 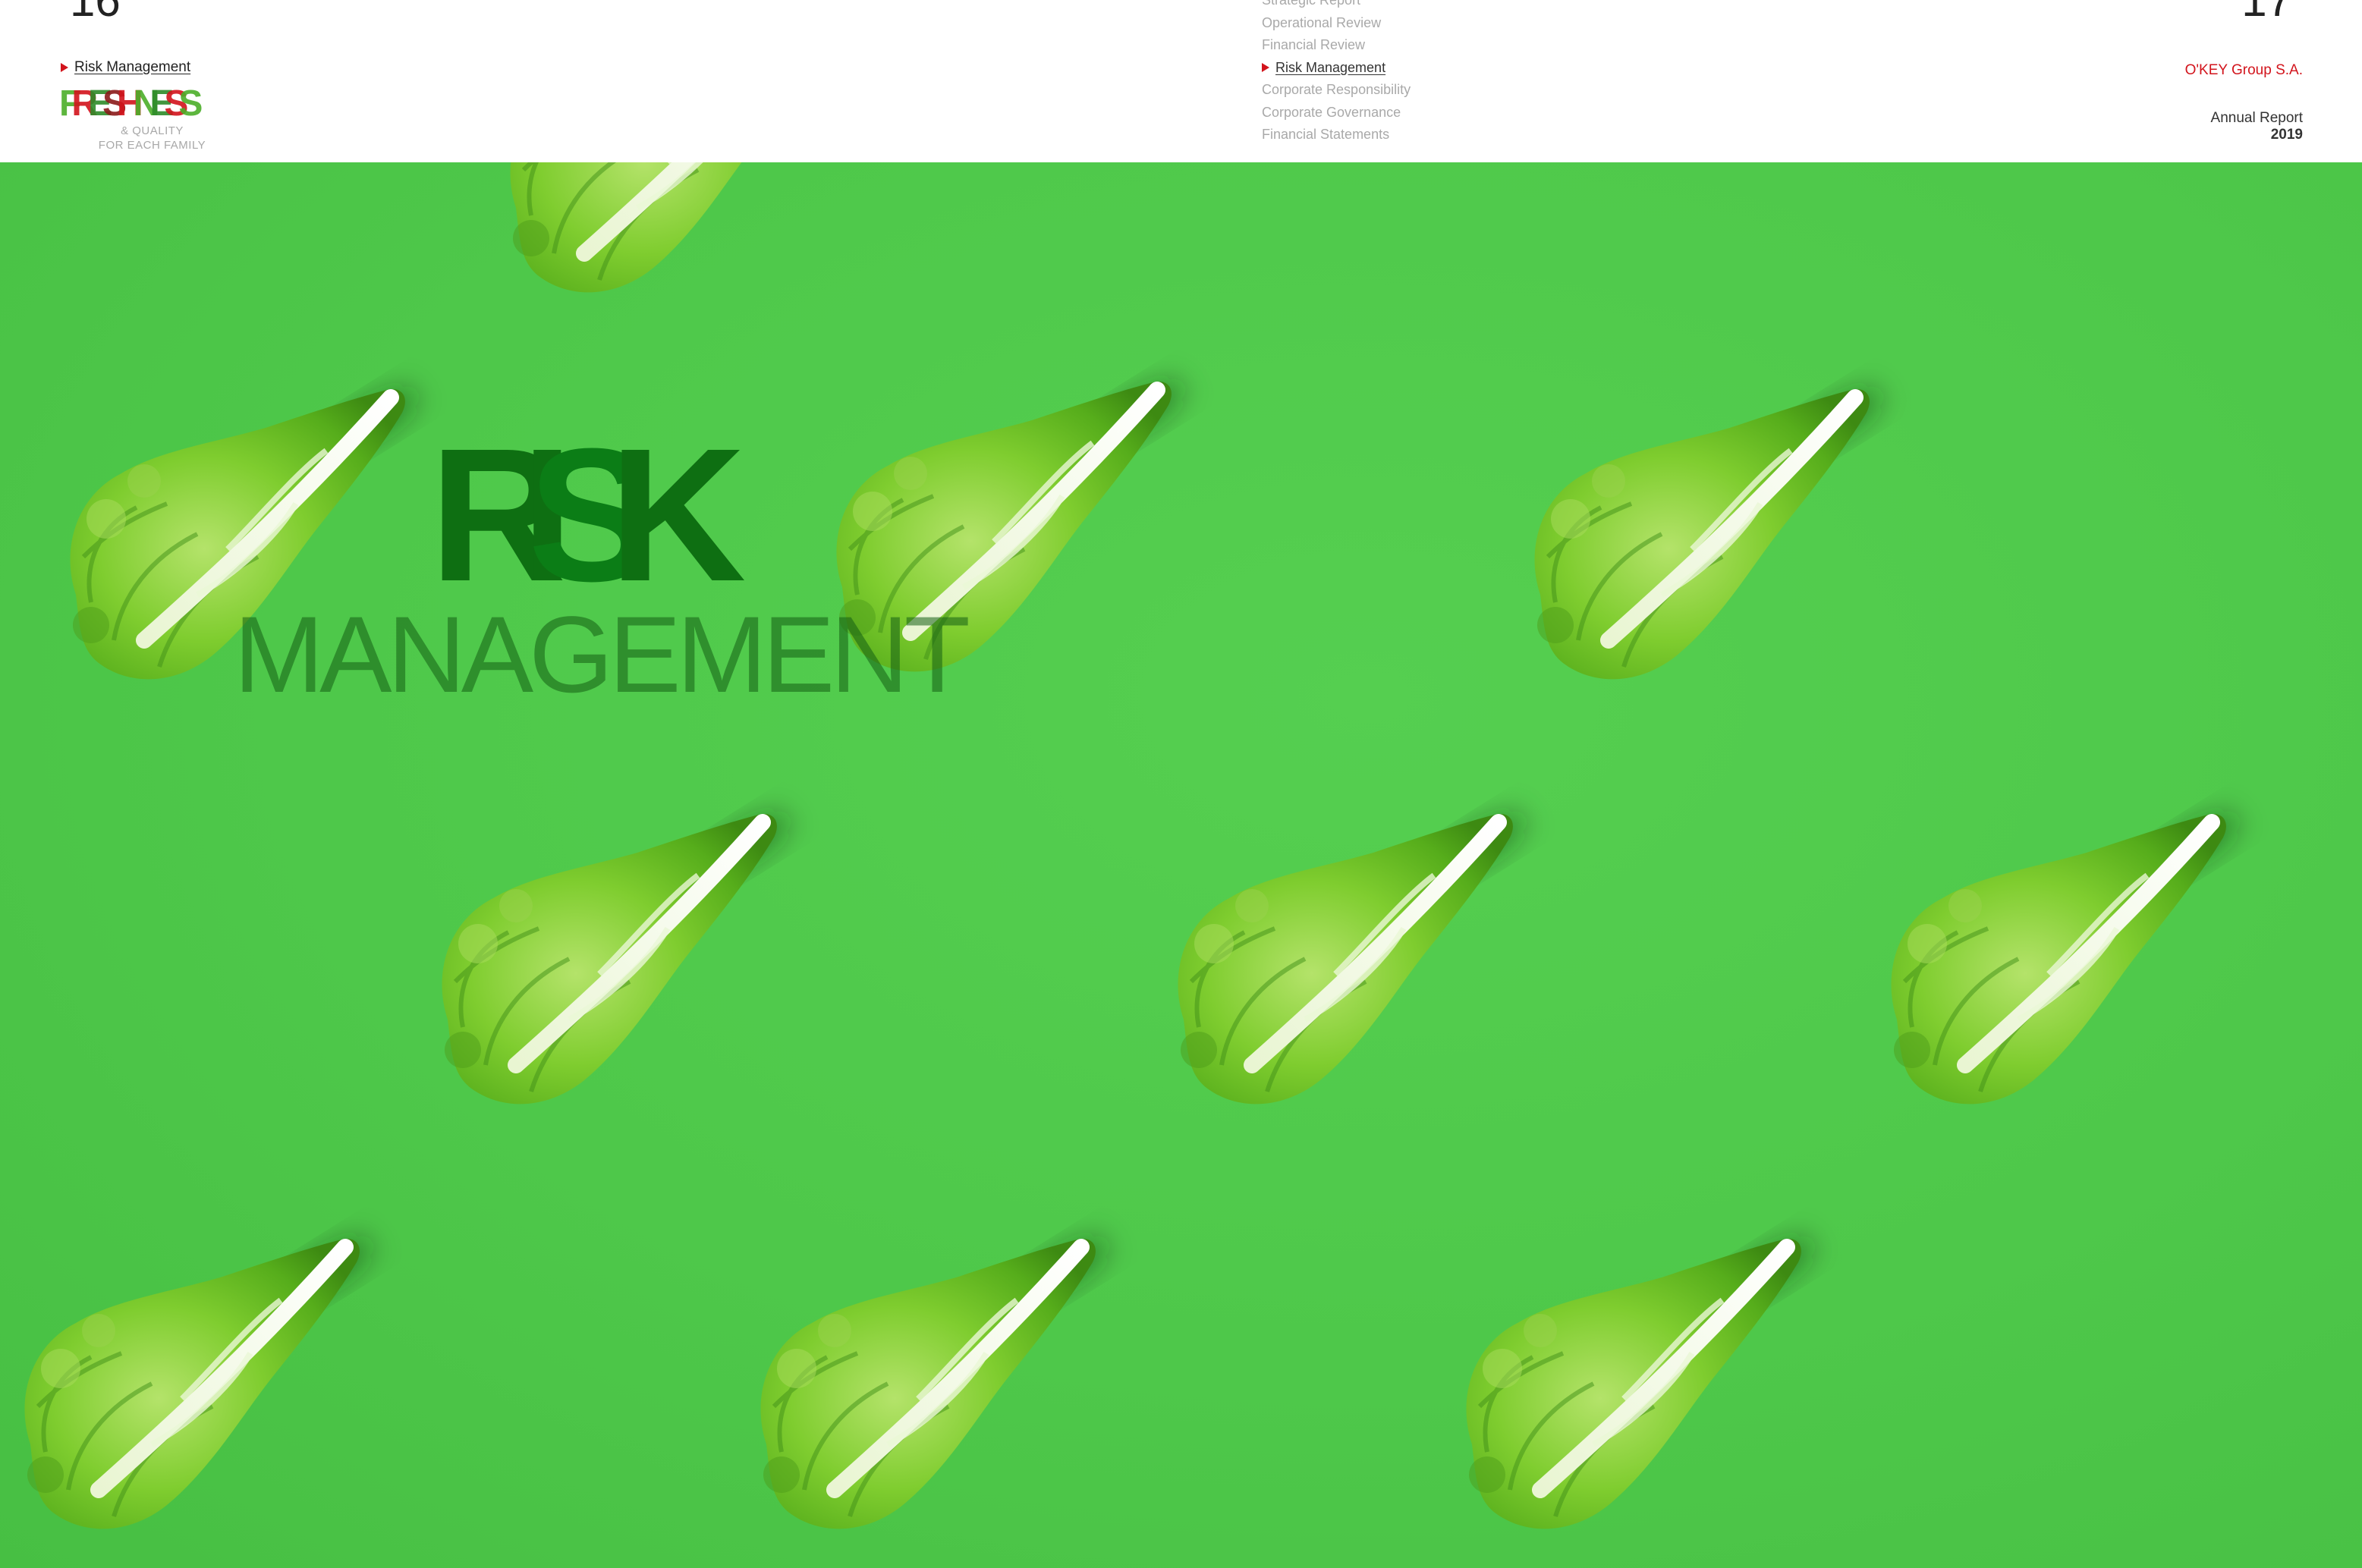 I want to click on nav-item-financial-statements: Financial Statements, so click(x=1336, y=135).